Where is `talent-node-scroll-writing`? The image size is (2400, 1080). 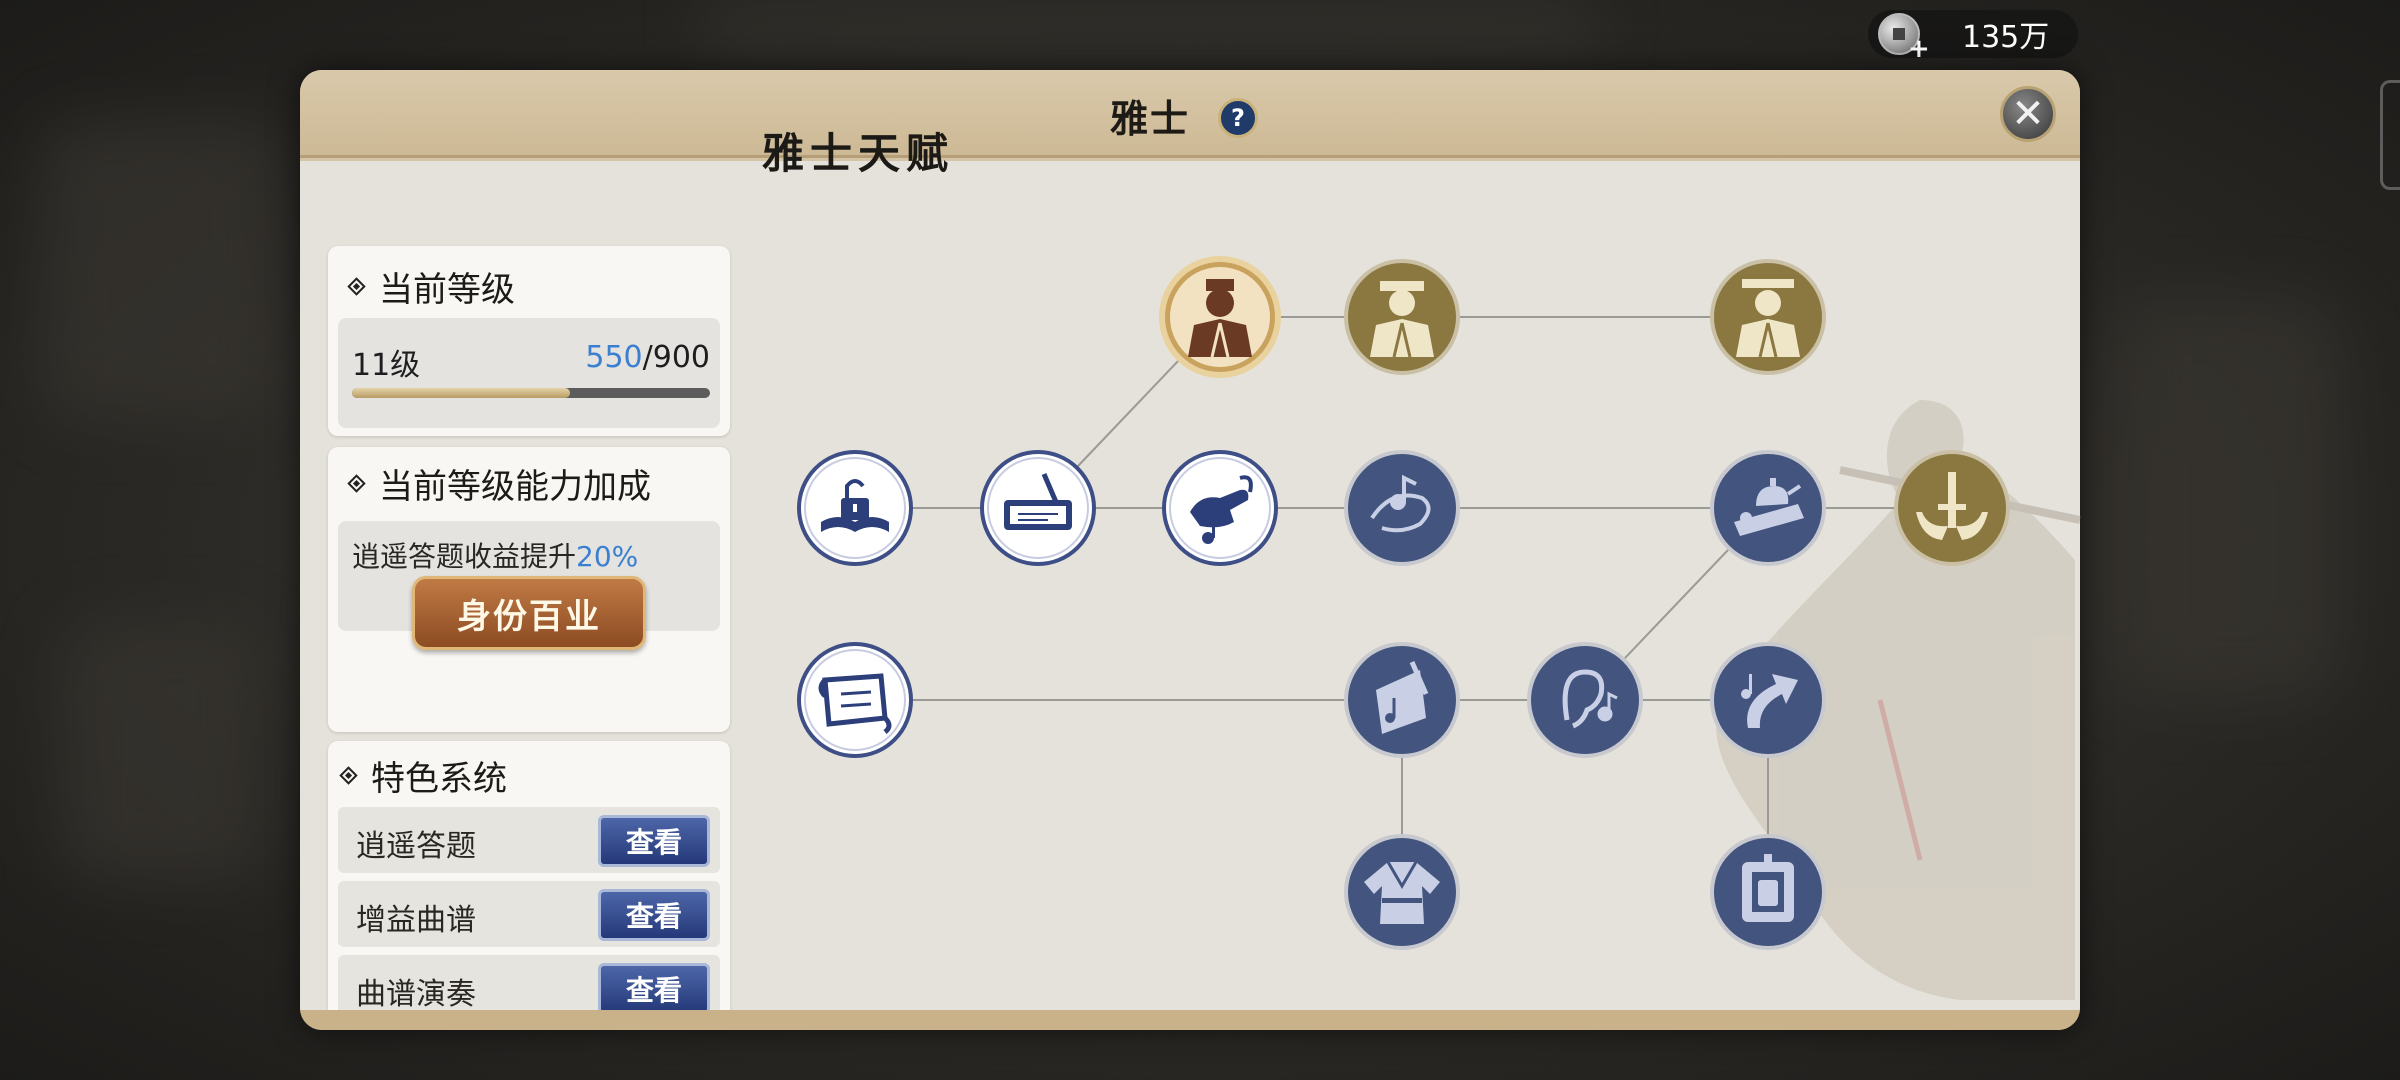 talent-node-scroll-writing is located at coordinates (1038, 508).